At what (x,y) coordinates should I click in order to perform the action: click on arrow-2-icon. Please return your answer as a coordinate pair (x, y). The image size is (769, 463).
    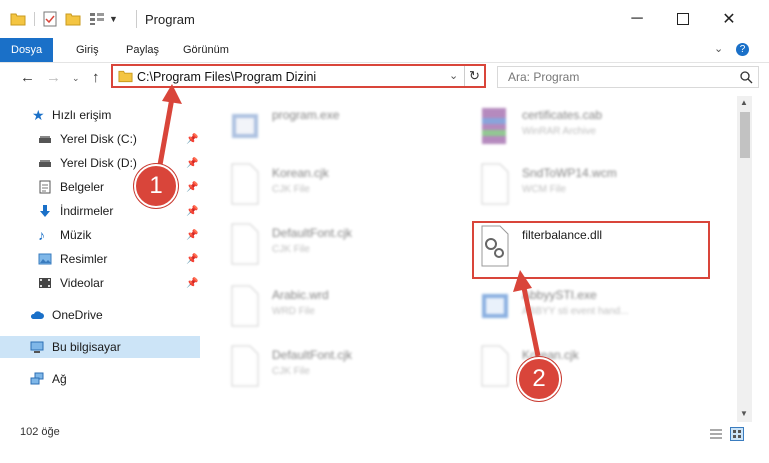
    Looking at the image, I should click on (530, 319).